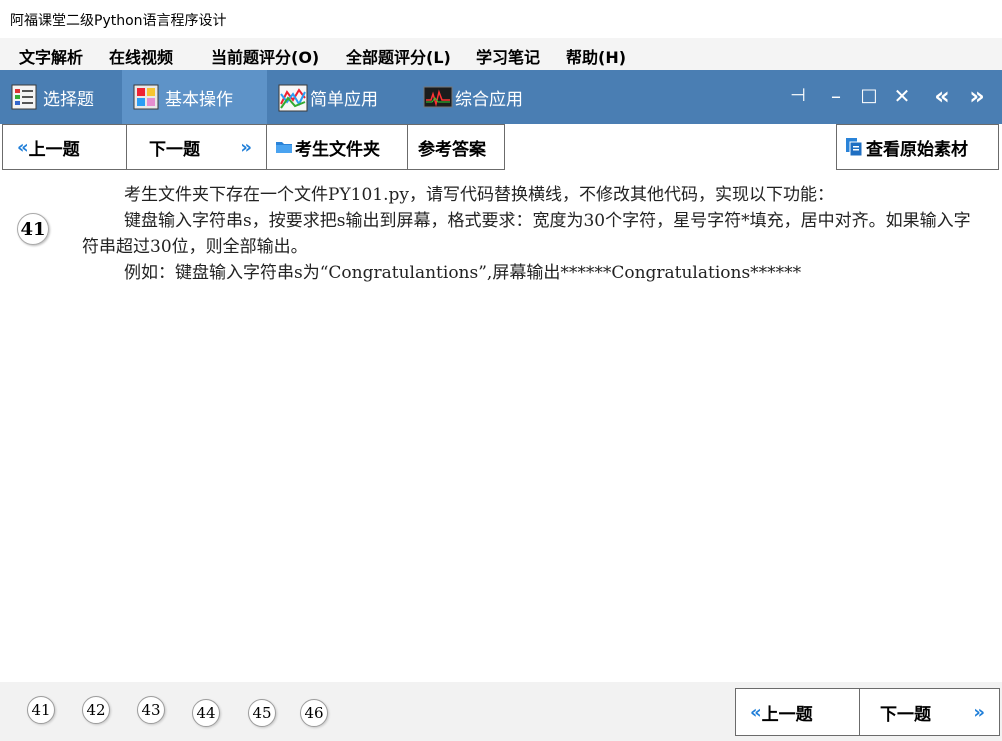  I want to click on tab-choice: 选择题, so click(61, 97).